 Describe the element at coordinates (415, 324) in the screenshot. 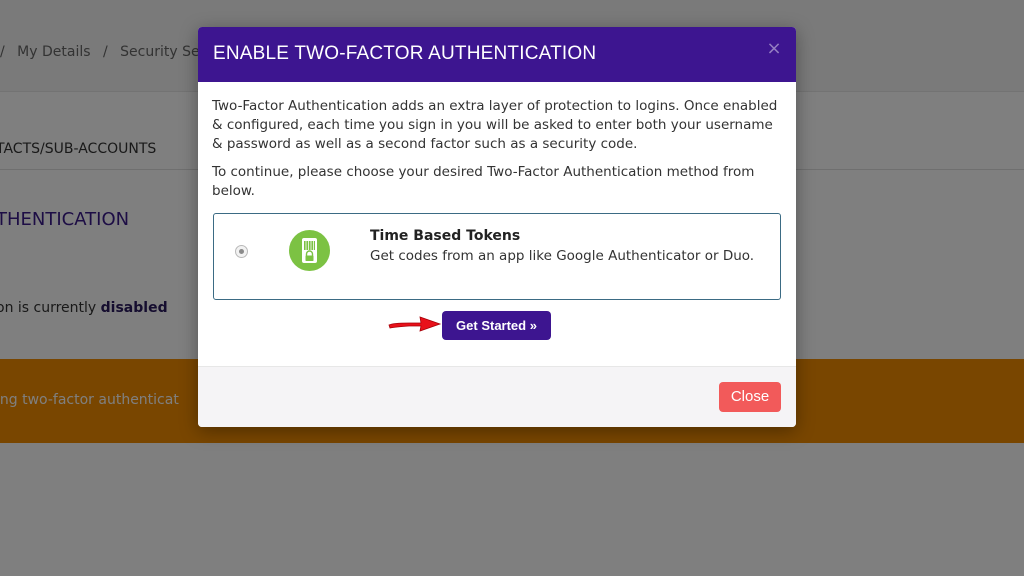

I see `red-arrow-icon` at that location.